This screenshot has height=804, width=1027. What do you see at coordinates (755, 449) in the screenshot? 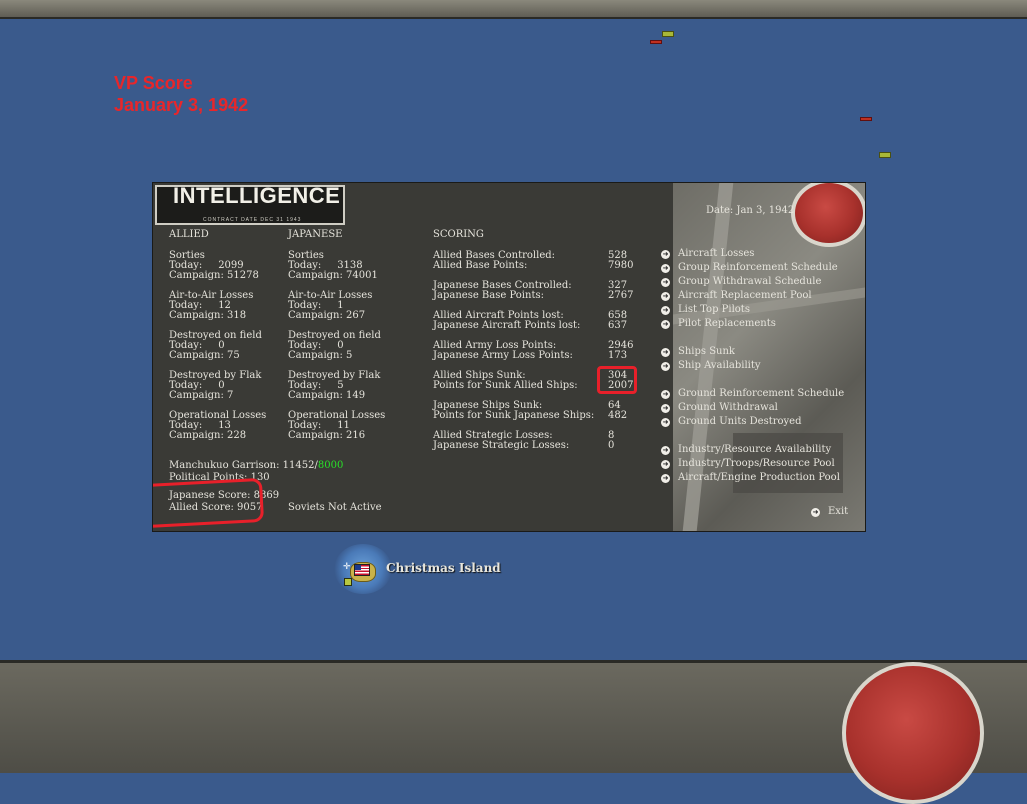
I see `report-link-label: Industry/Resource Availability` at bounding box center [755, 449].